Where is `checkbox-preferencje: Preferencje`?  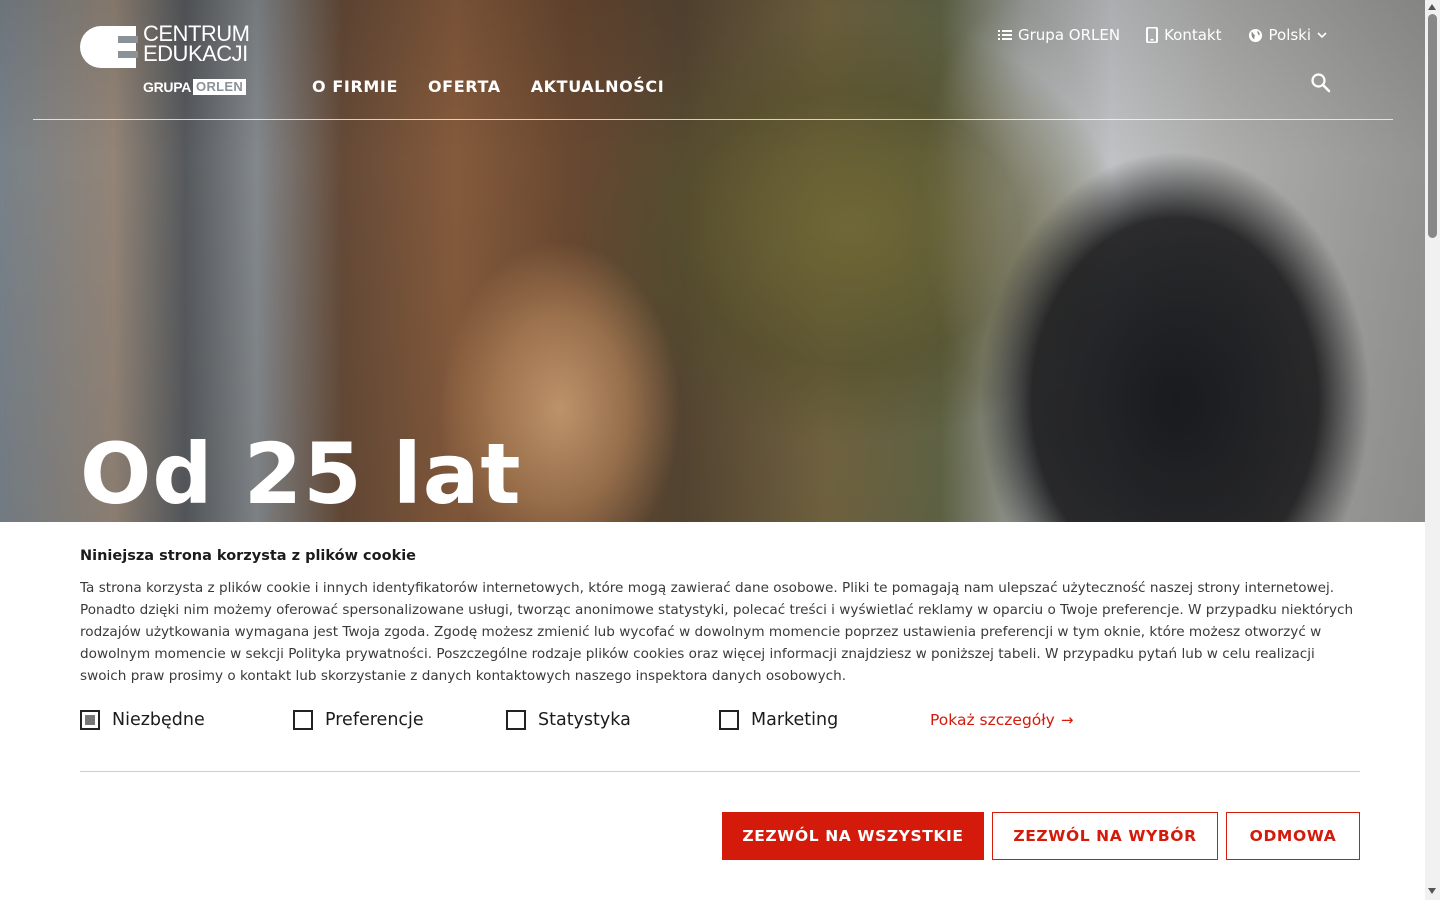
checkbox-preferencje: Preferencje is located at coordinates (399, 720).